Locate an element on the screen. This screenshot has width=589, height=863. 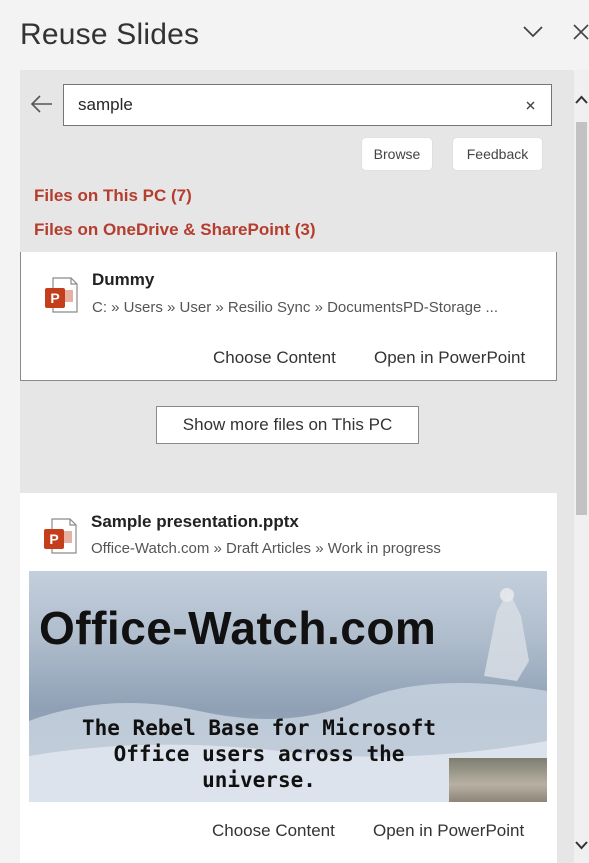
chevron-down-icon is located at coordinates (533, 31).